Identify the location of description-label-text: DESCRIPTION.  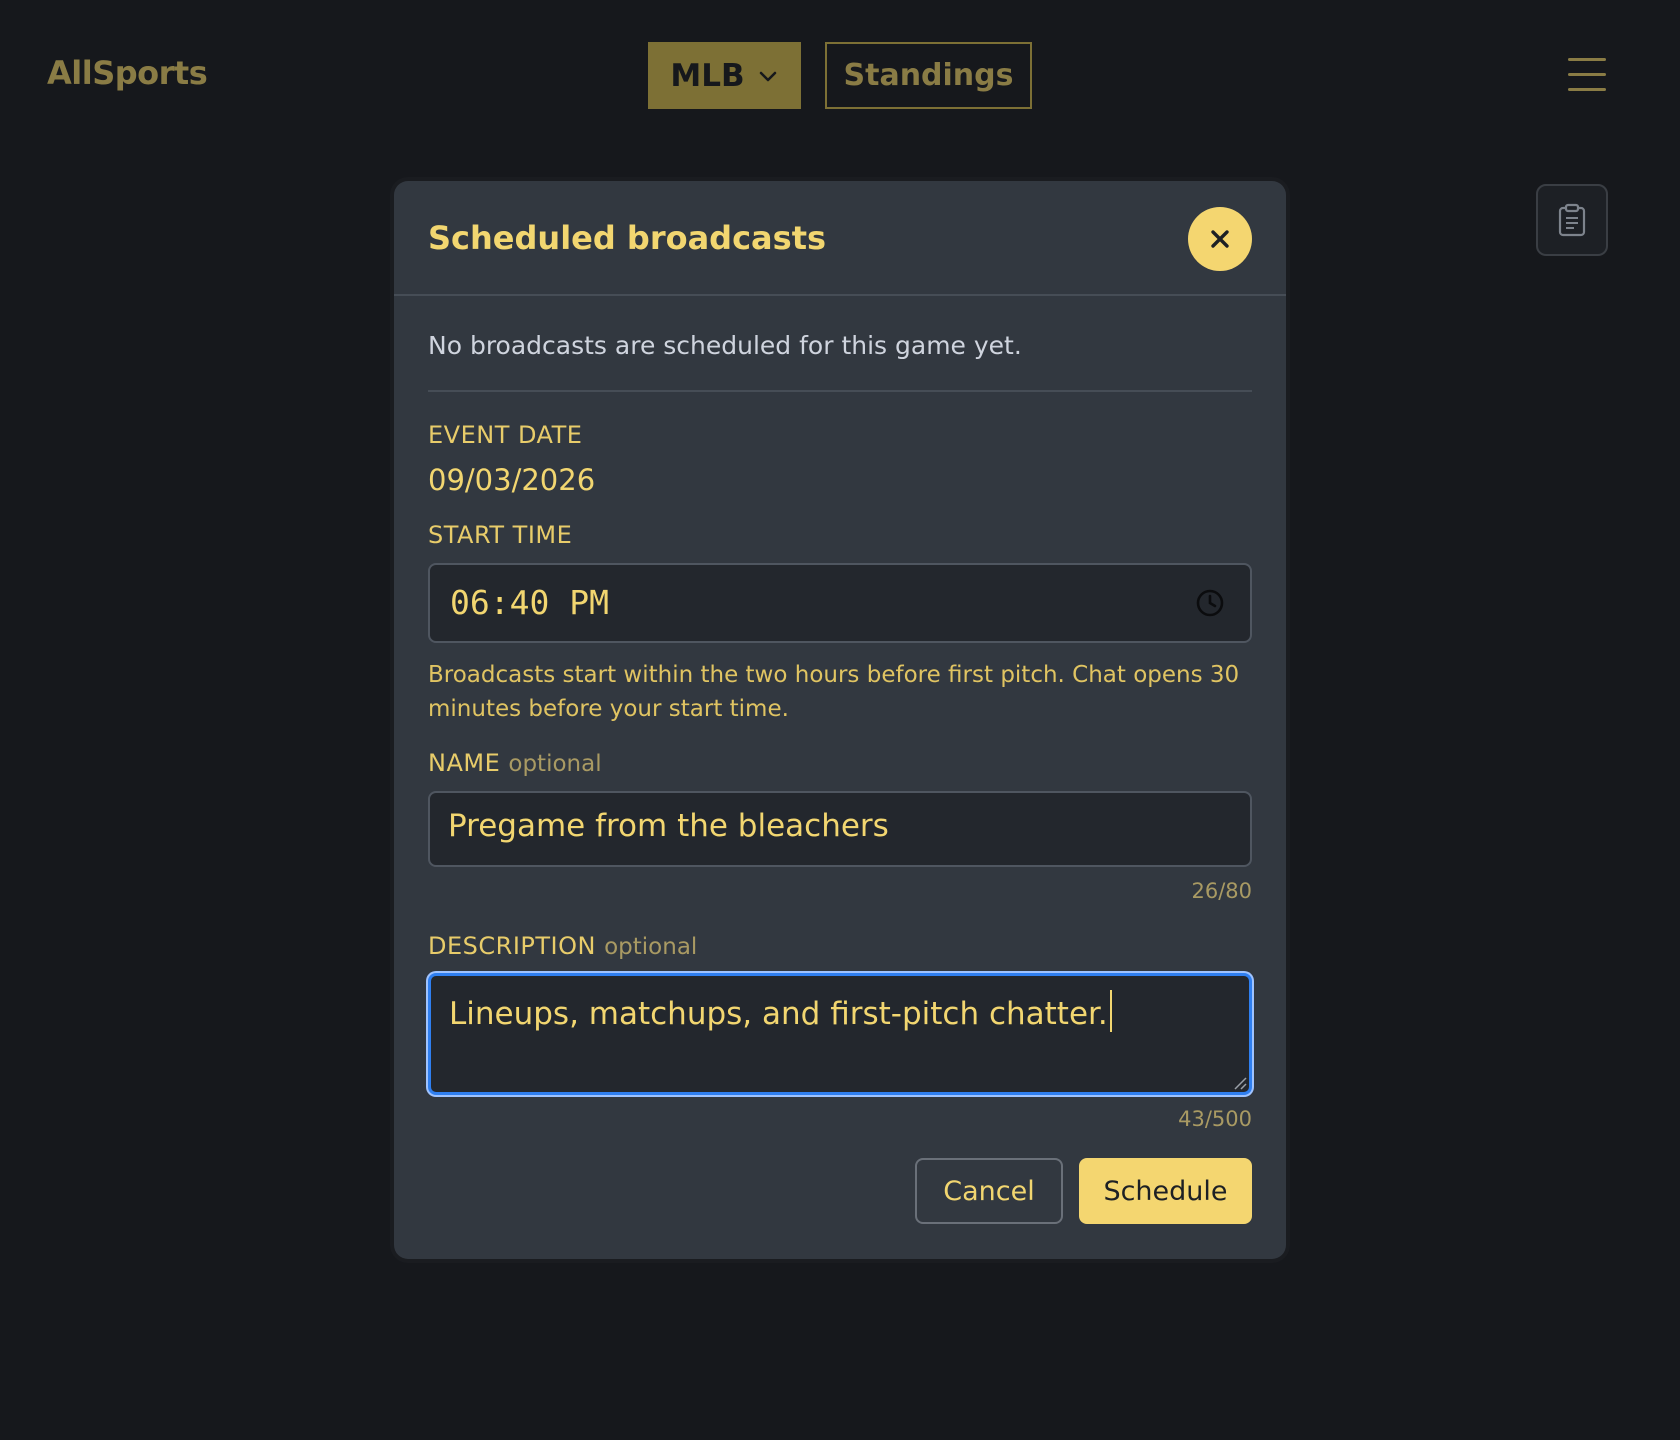
(512, 946).